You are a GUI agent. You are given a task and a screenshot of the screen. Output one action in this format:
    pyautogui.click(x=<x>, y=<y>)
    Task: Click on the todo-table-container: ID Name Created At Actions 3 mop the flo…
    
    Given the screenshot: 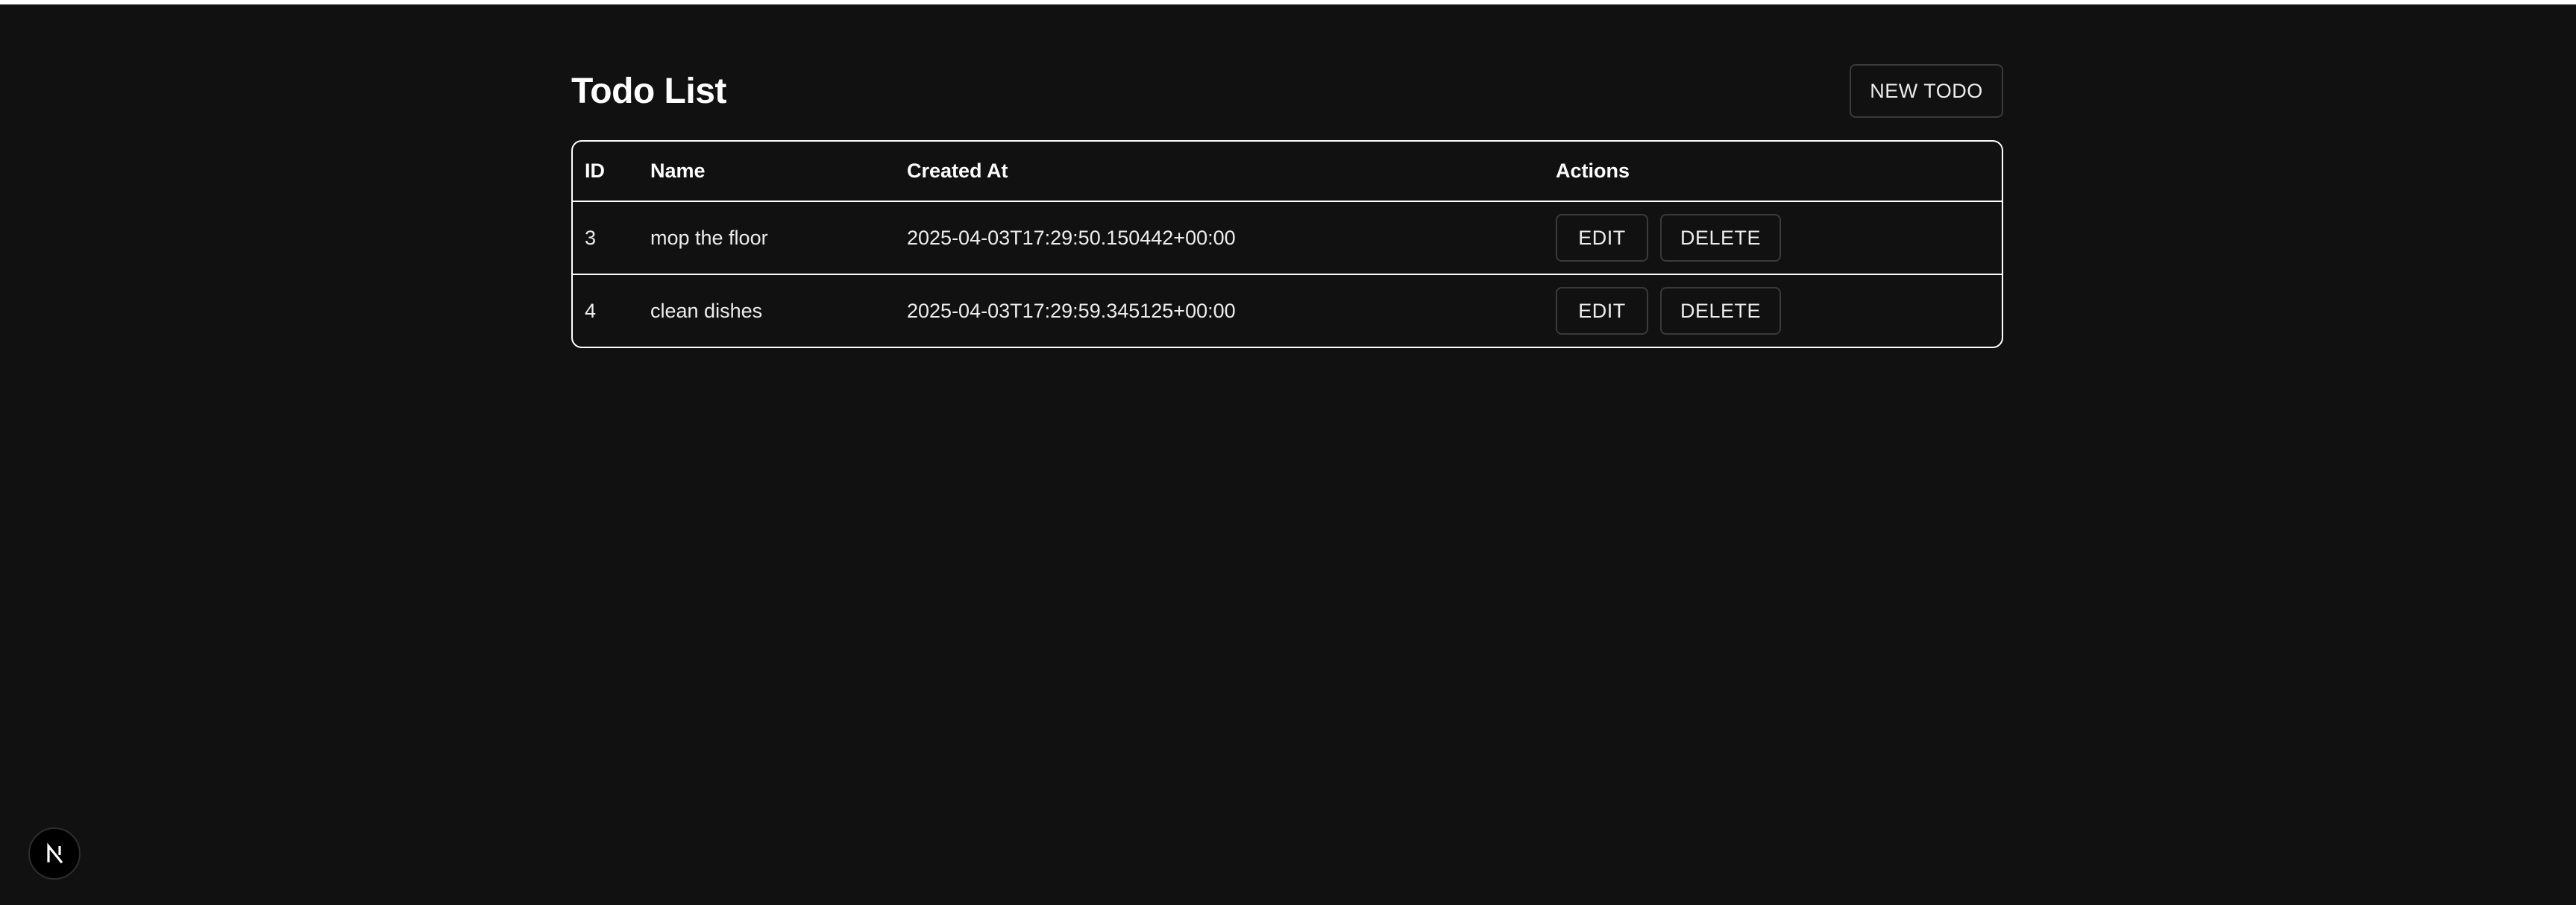 What is the action you would take?
    pyautogui.click(x=1287, y=244)
    